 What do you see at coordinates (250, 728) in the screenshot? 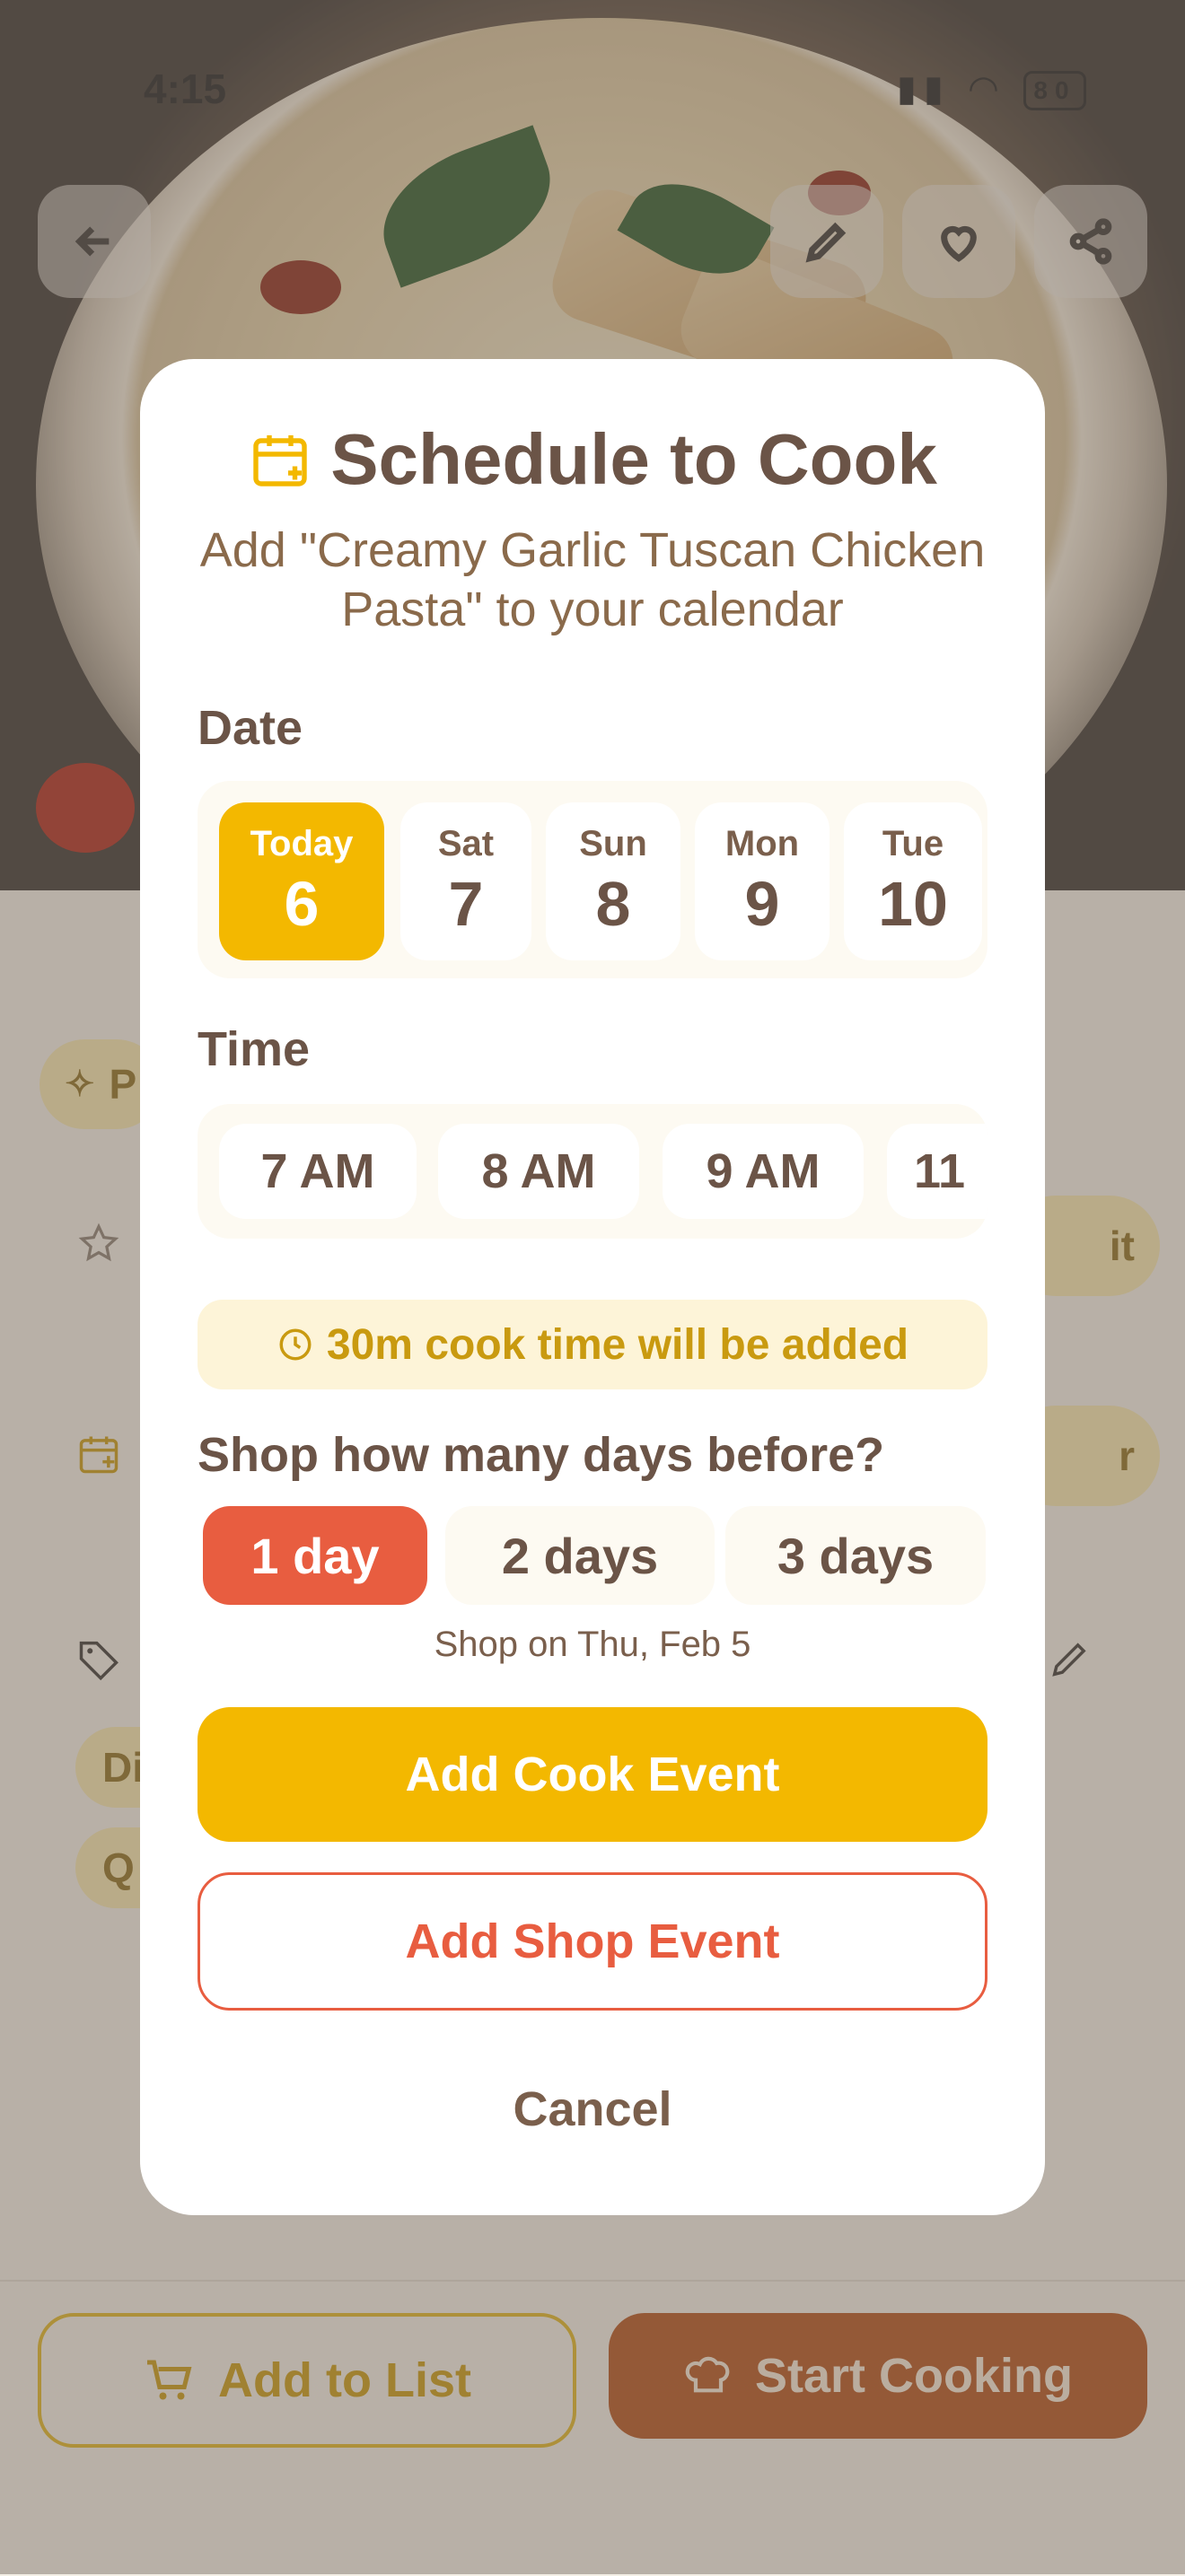
I see `date-label: Date` at bounding box center [250, 728].